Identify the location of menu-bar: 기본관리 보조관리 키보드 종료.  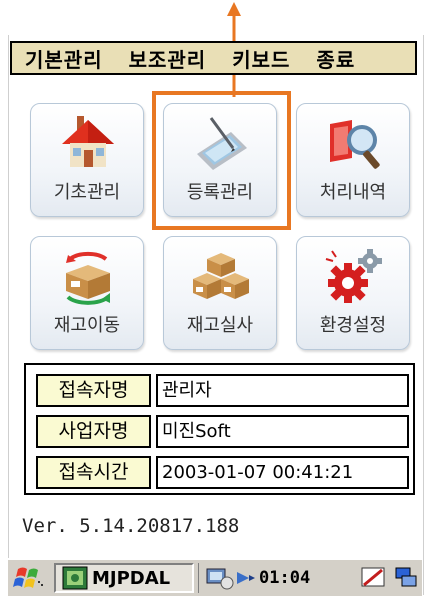
(213, 58).